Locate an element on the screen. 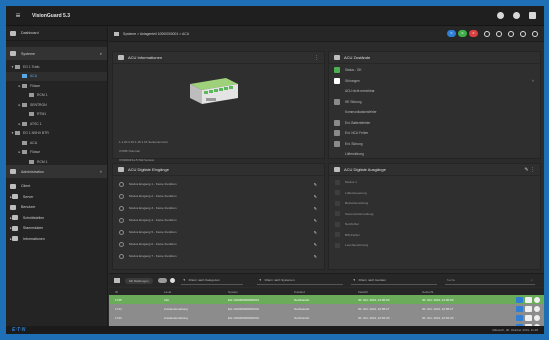 The height and width of the screenshot is (340, 549). sidebar-item-label: Informationen is located at coordinates (33, 238).